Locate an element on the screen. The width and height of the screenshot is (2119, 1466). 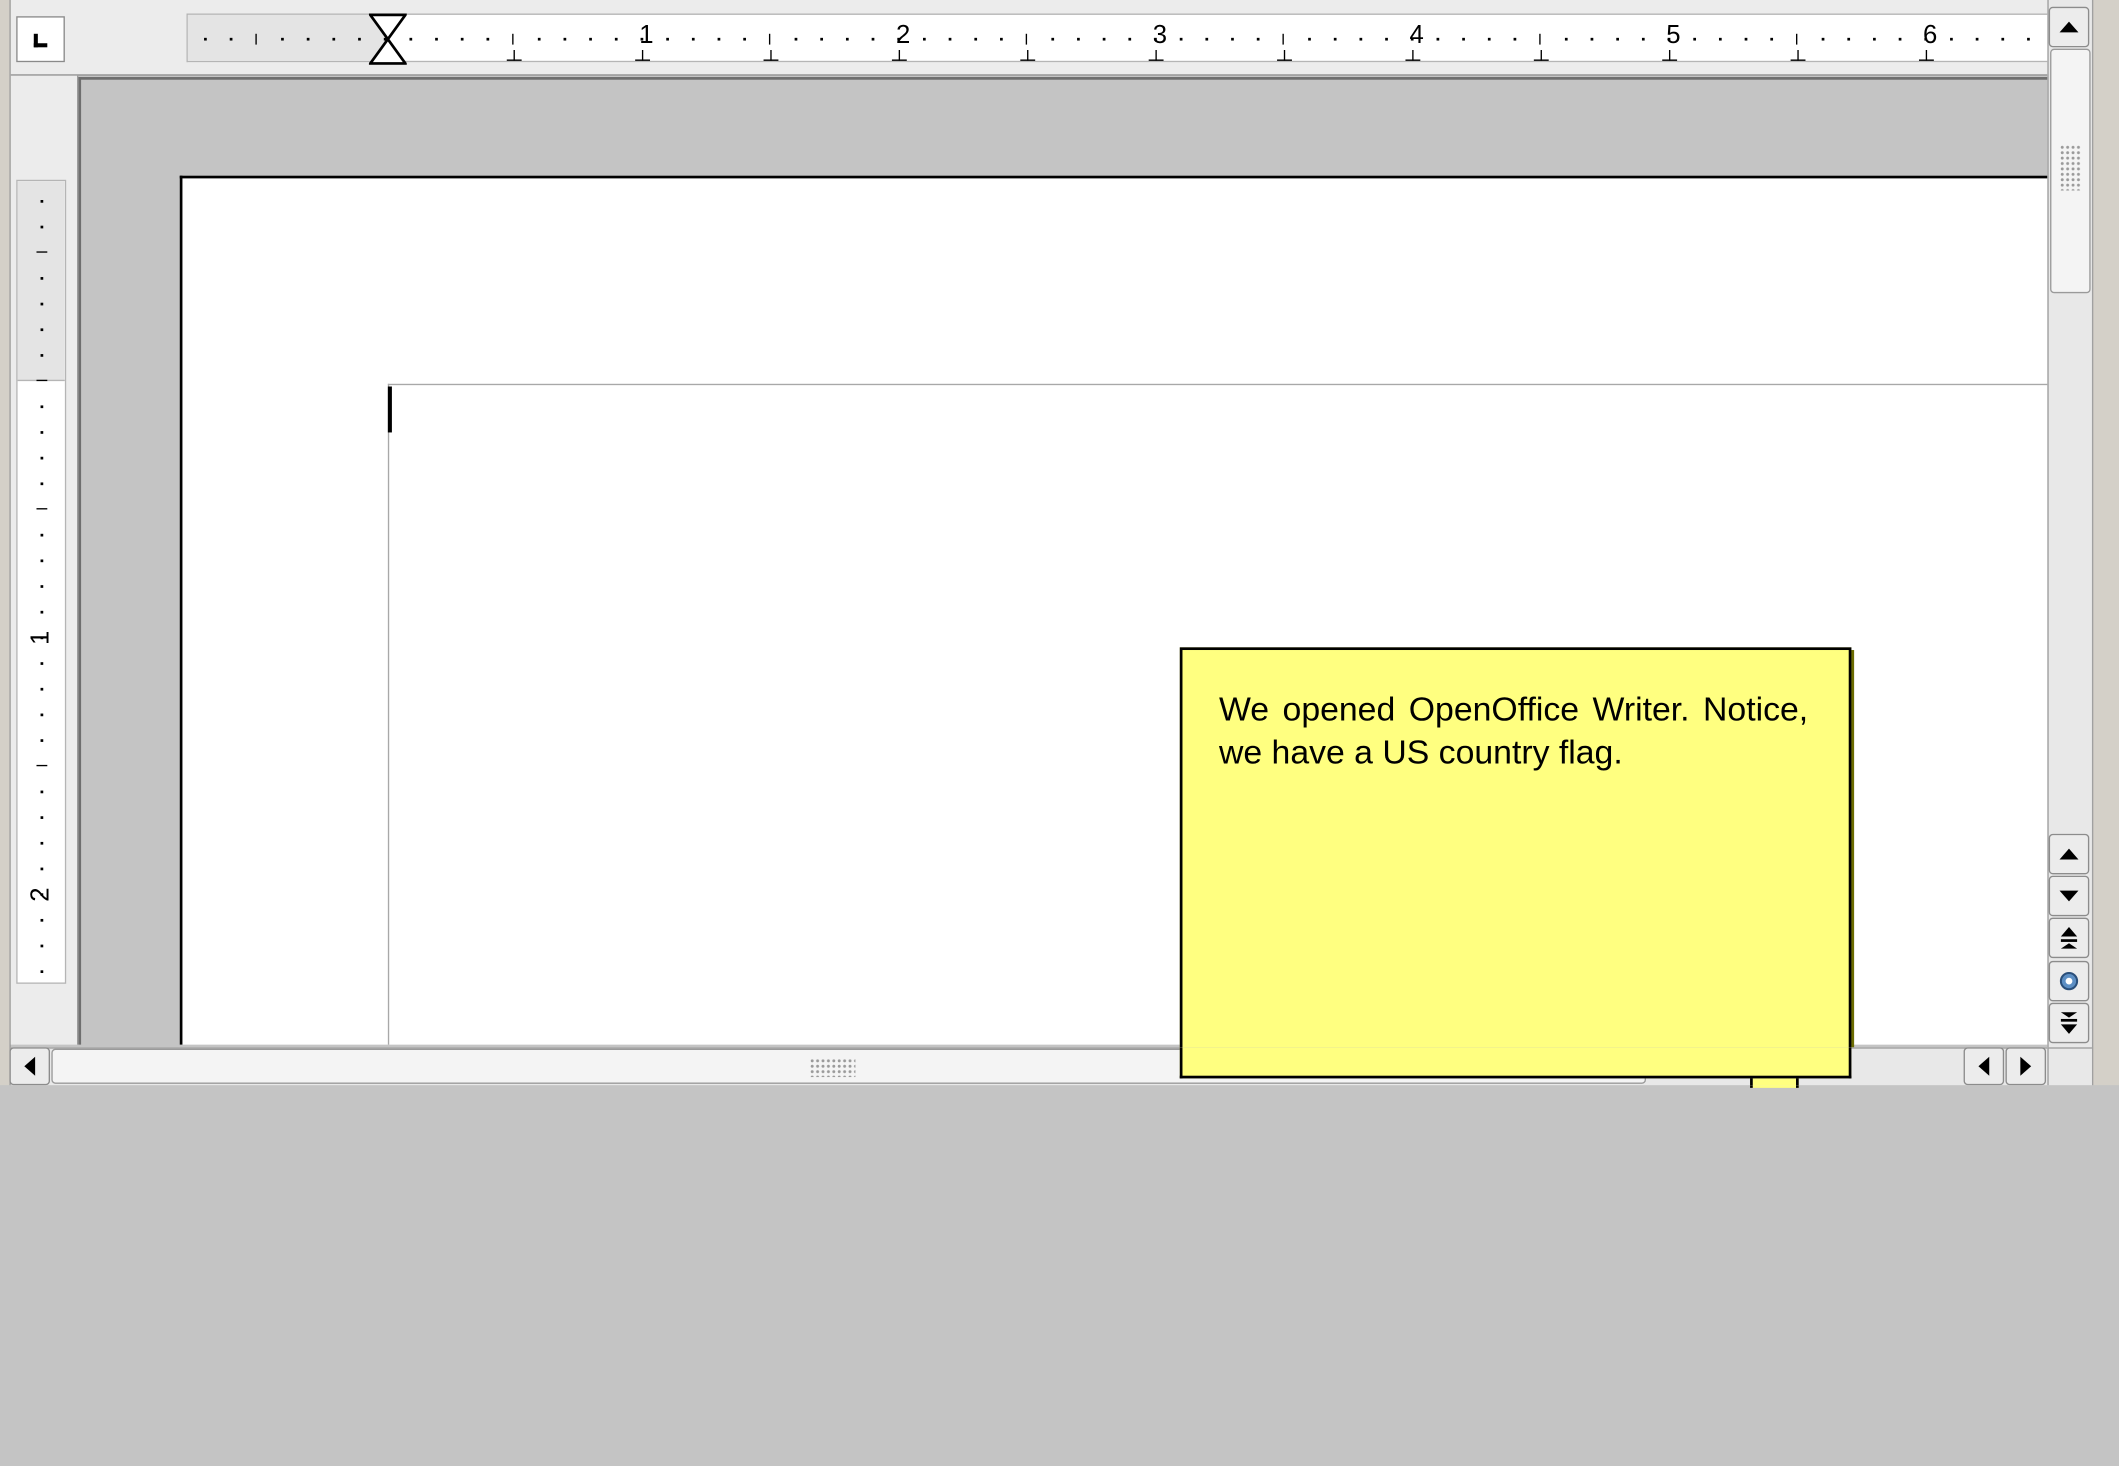
vertical-scrollbar-thumb is located at coordinates (2070, 171).